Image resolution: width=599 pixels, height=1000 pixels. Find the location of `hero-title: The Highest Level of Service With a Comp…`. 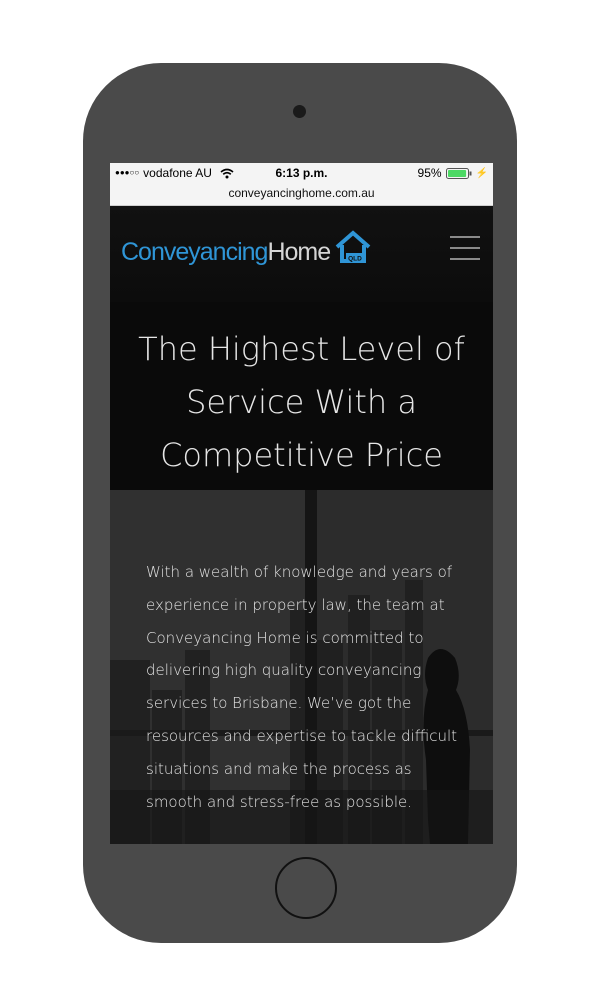

hero-title: The Highest Level of Service With a Comp… is located at coordinates (301, 402).